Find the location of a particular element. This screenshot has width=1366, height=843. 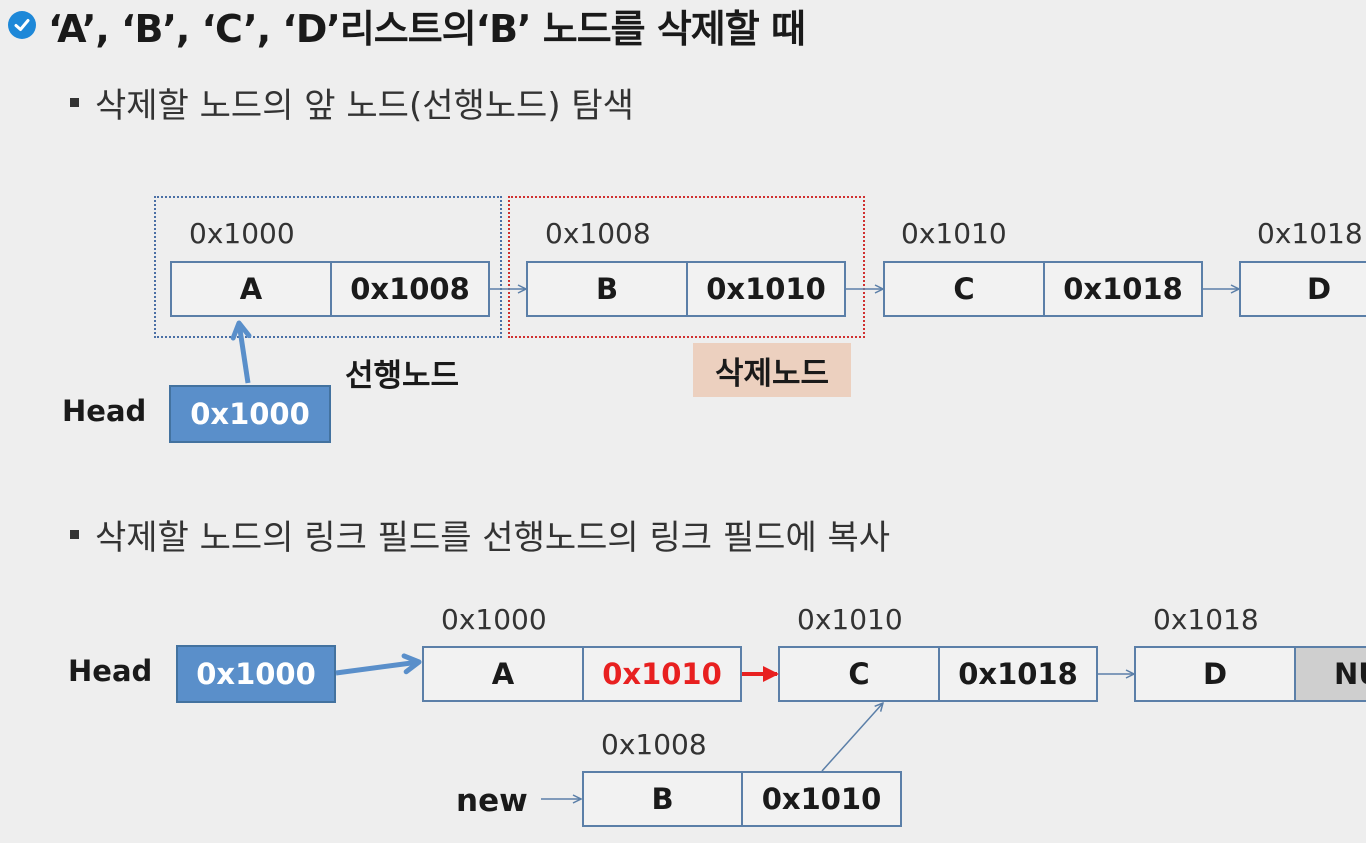

step1-bullet: 삭제할 노드의 앞 노드(선행노드) 탐색 is located at coordinates (352, 102).